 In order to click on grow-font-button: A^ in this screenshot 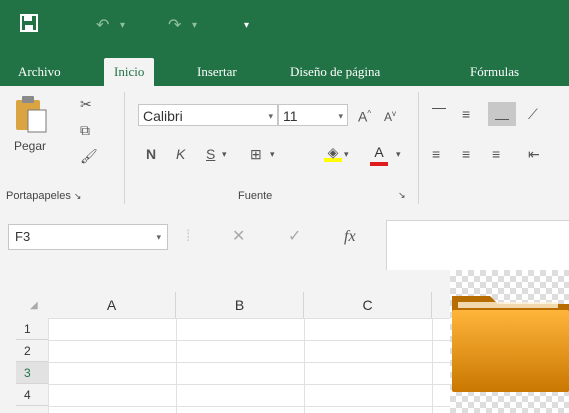, I will do `click(364, 115)`.